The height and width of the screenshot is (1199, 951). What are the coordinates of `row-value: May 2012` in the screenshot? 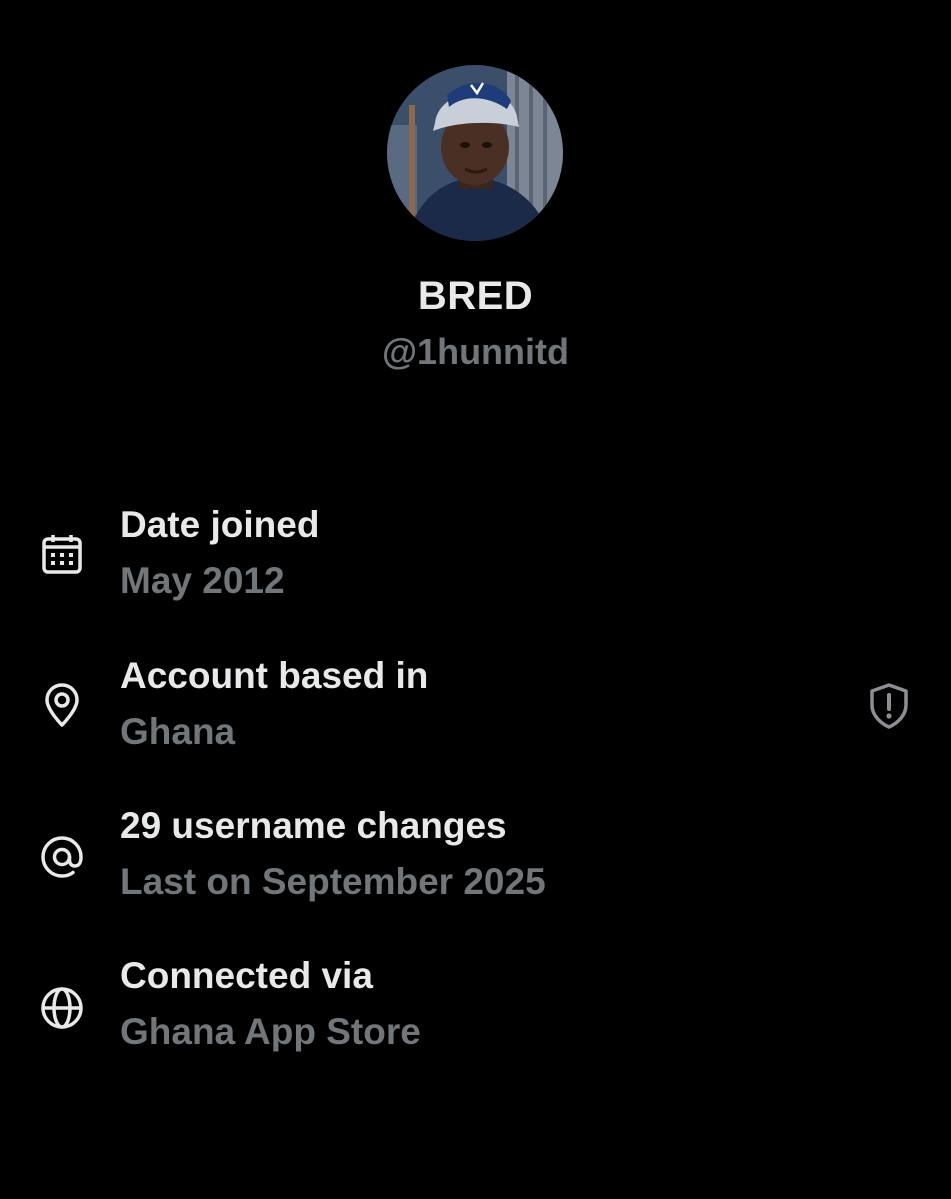 It's located at (202, 580).